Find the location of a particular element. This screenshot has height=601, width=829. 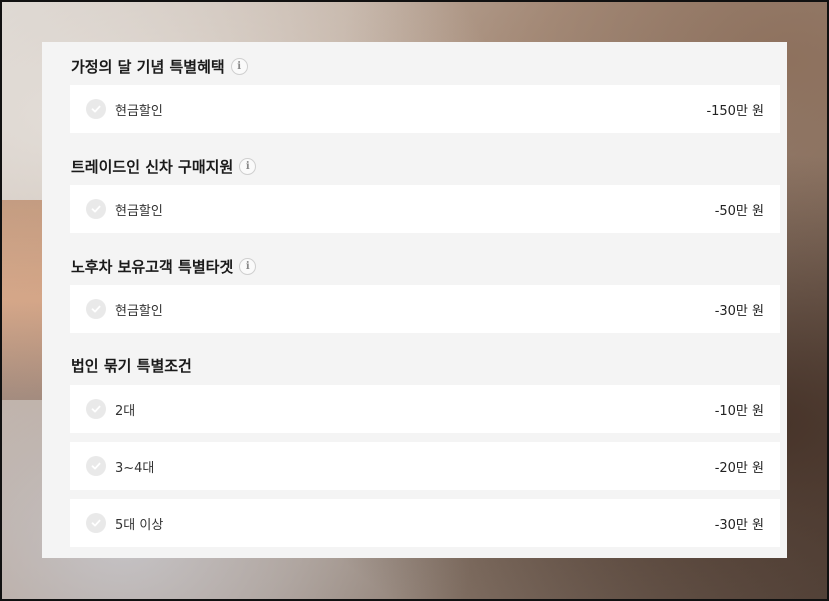

option-label: 3~4대 is located at coordinates (135, 468).